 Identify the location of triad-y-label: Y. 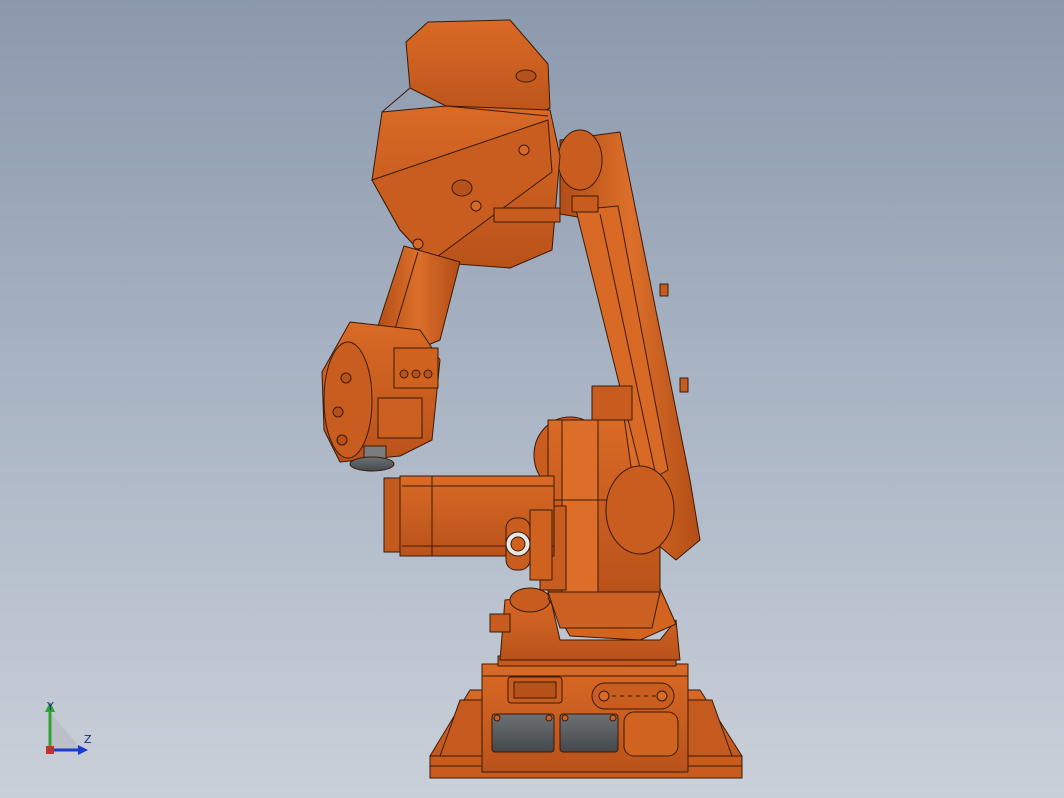
(50, 706).